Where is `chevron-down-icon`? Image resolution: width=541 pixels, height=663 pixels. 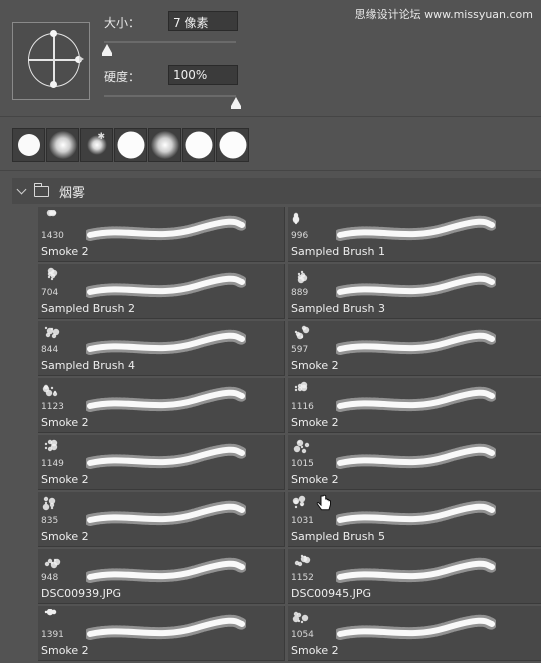 chevron-down-icon is located at coordinates (21, 189).